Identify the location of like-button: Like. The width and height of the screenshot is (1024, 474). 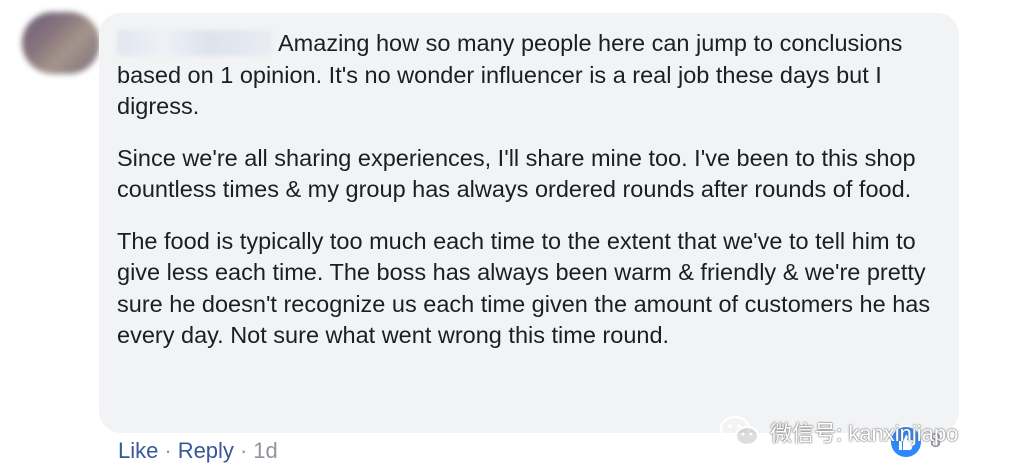
(138, 450).